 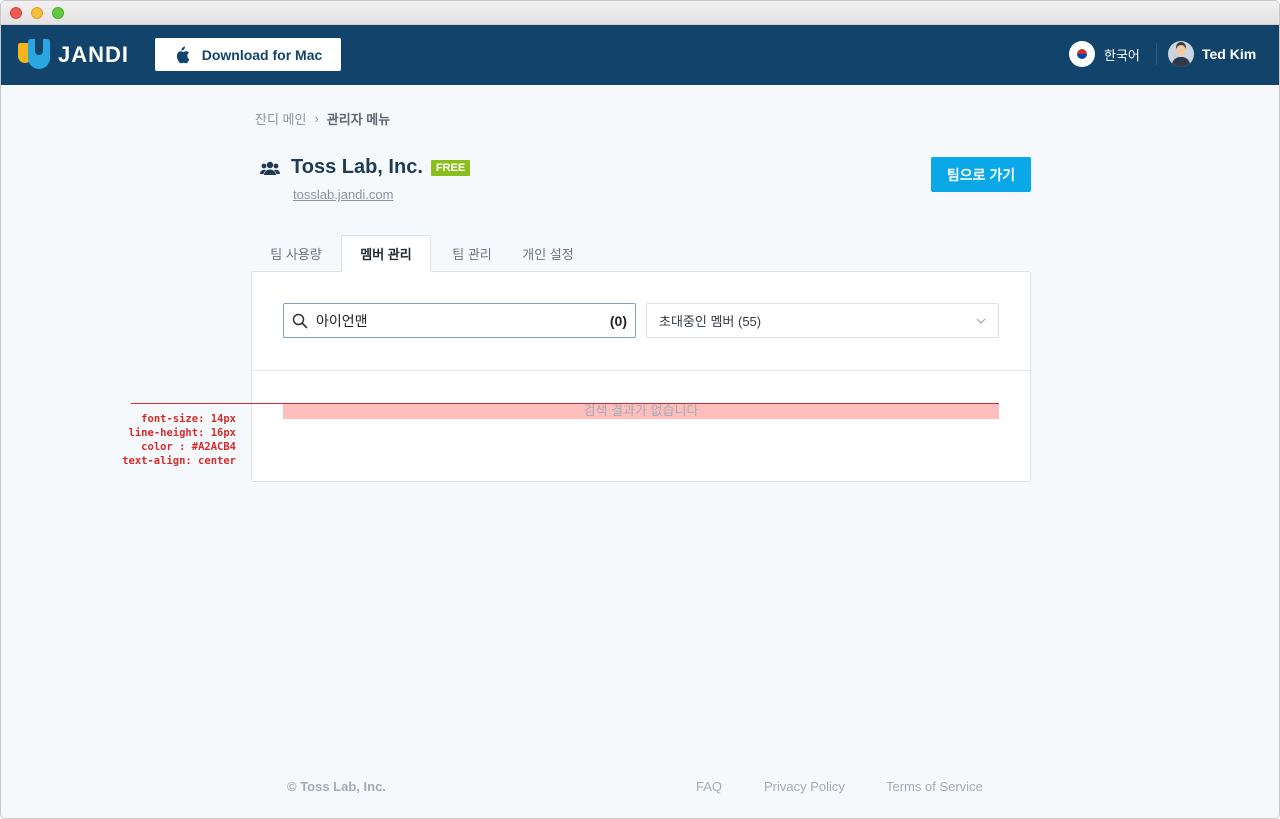 I want to click on empty-result-message: 검색 결과가 없습니다, so click(x=641, y=411).